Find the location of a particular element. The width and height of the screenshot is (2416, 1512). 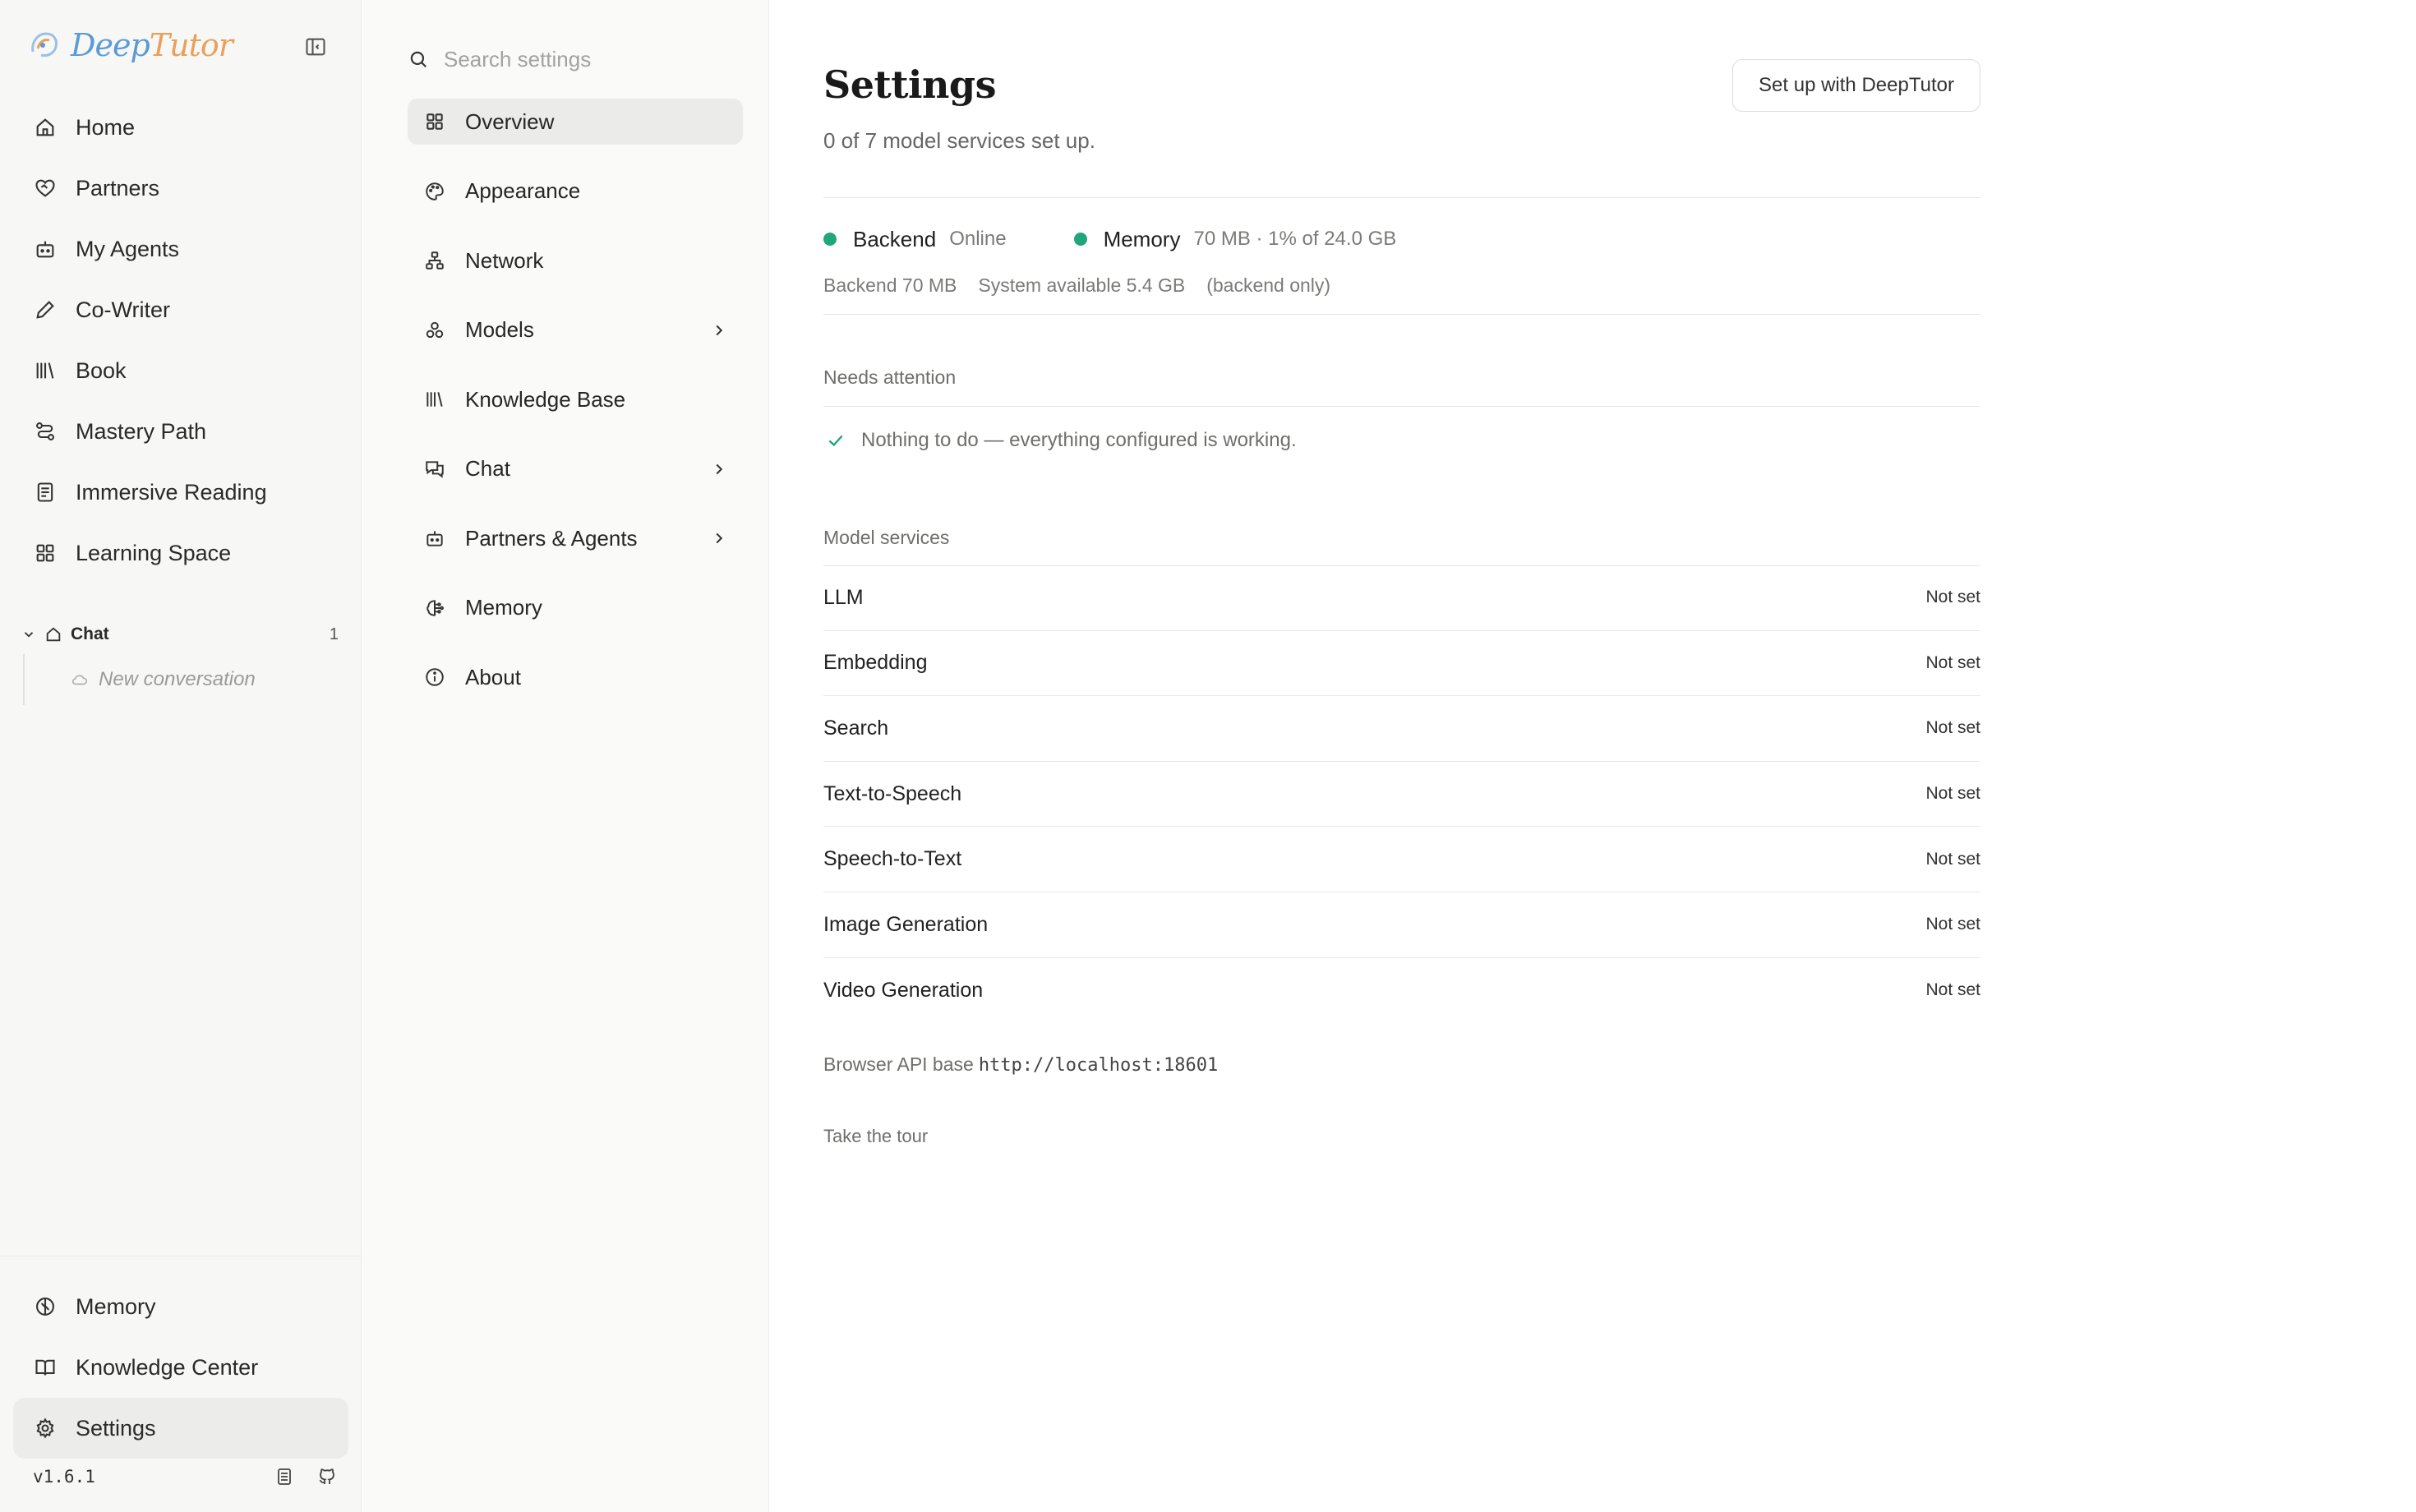

service-row-stt: Speech-to-Text Not set is located at coordinates (1402, 859).